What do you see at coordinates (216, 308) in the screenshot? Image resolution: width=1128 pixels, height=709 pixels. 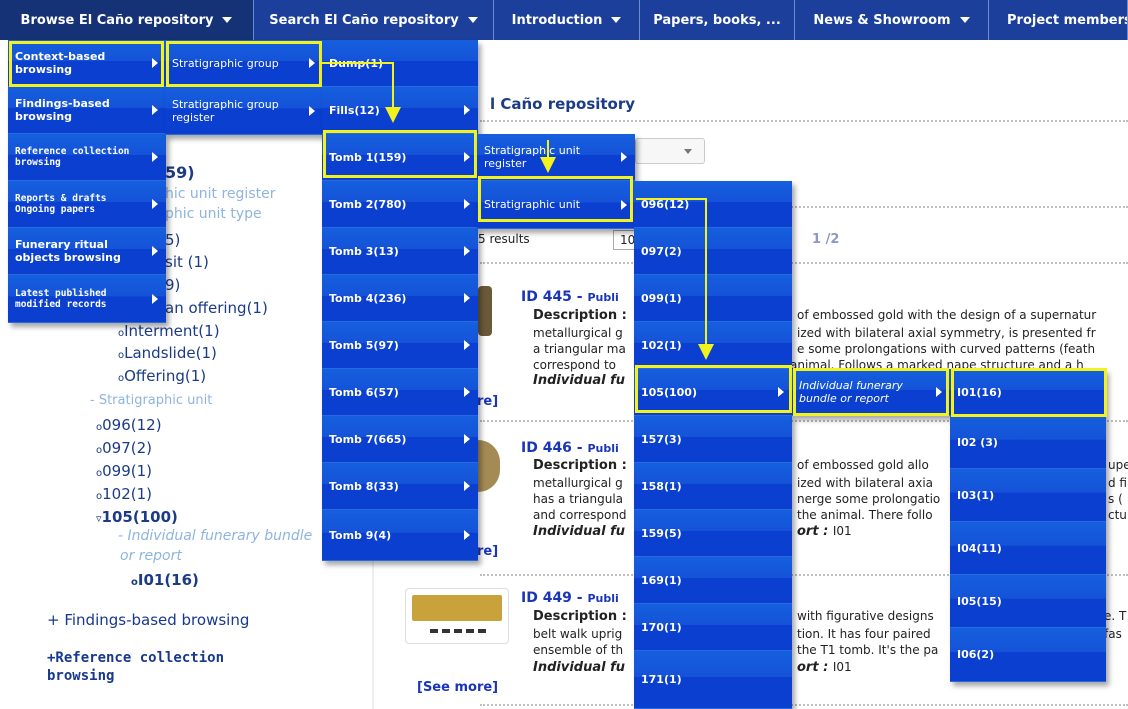 I see `tree-item: an offering(1)` at bounding box center [216, 308].